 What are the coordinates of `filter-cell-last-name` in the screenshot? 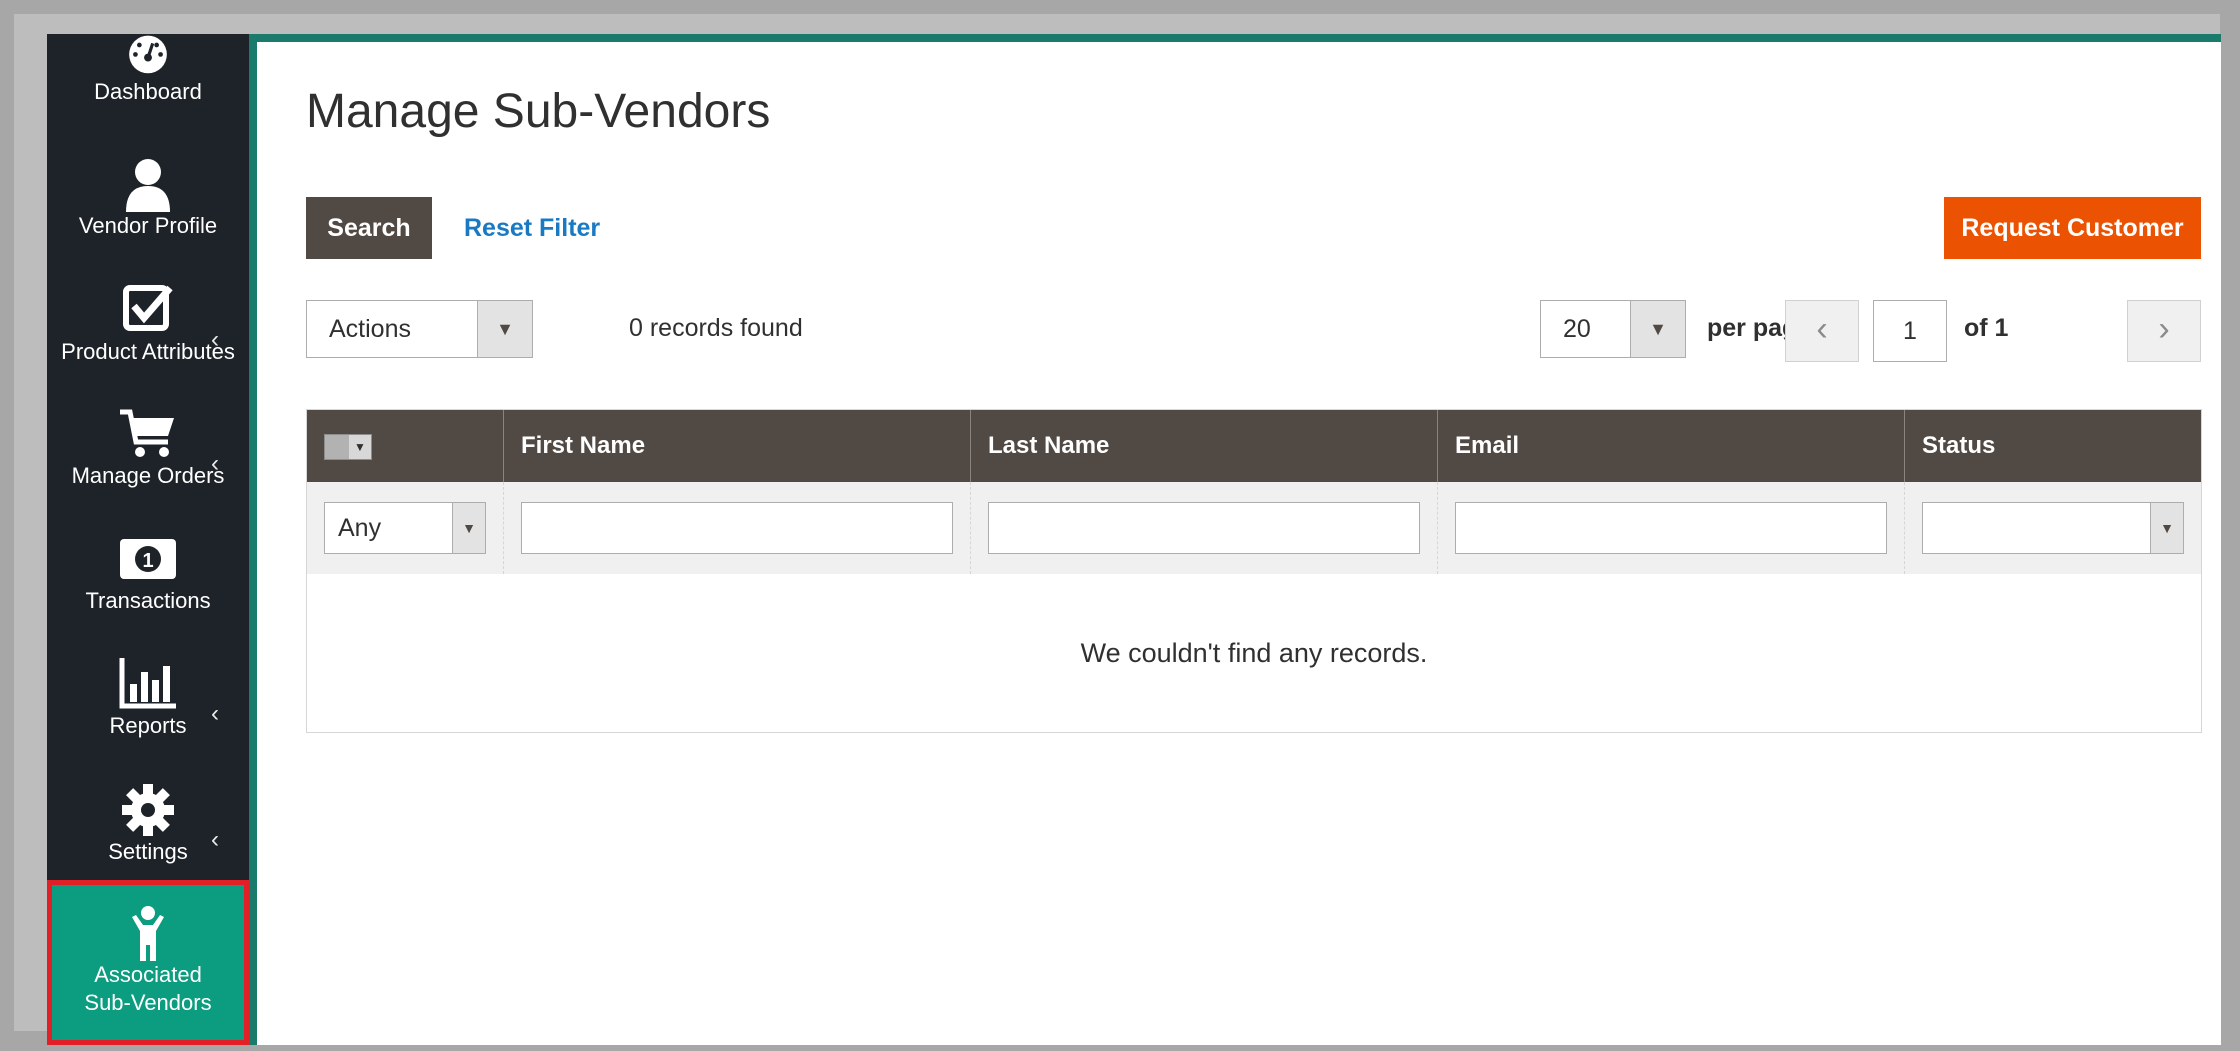 It's located at (1203, 528).